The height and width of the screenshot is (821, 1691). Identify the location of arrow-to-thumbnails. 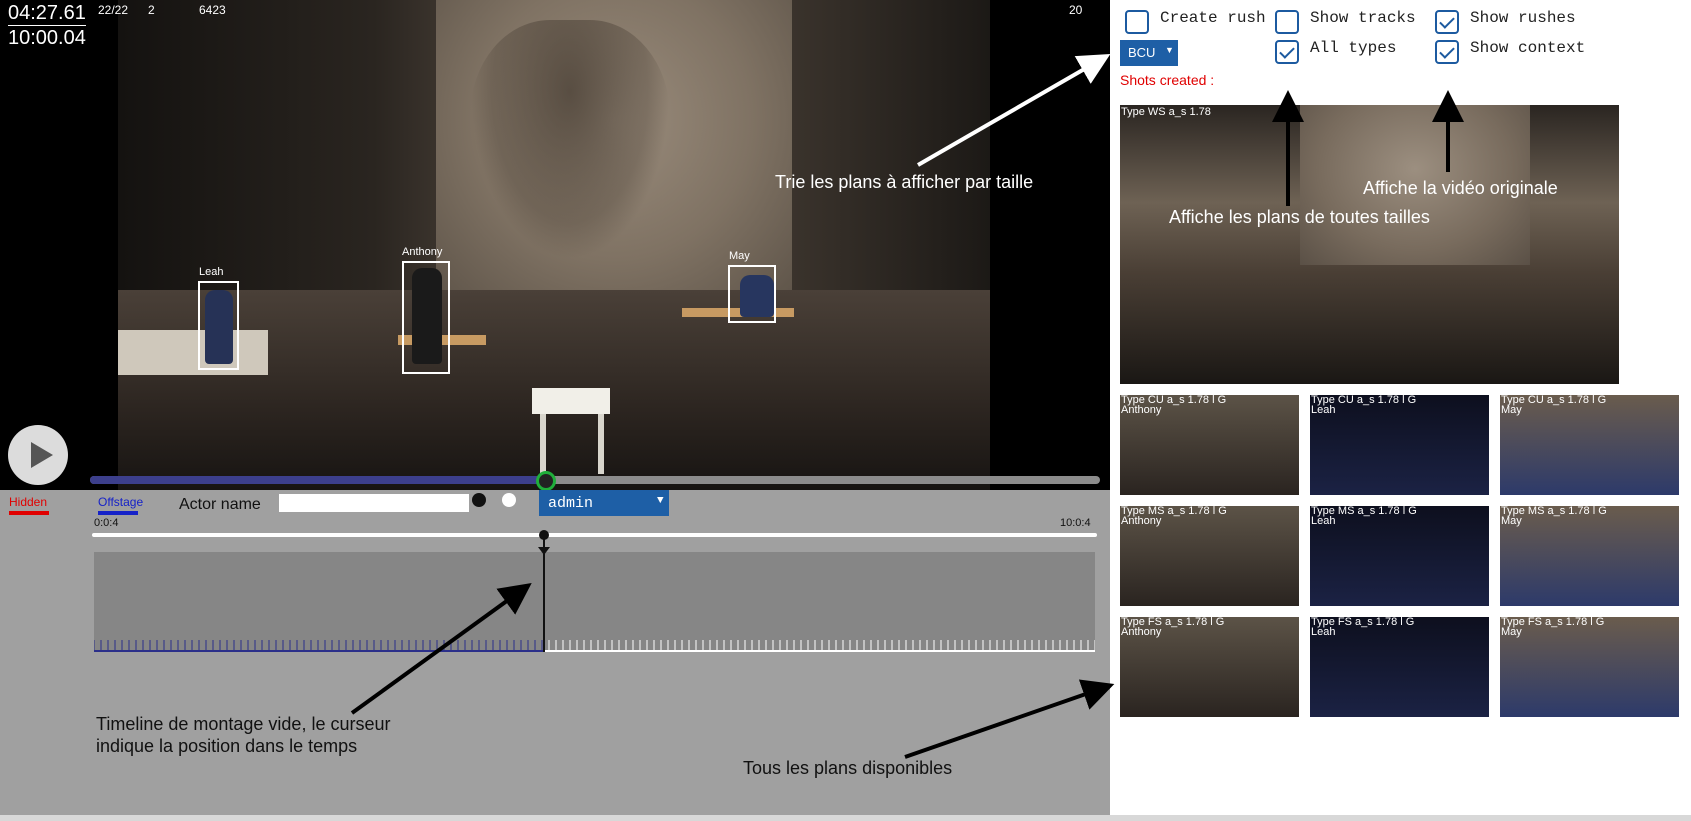
(1009, 719).